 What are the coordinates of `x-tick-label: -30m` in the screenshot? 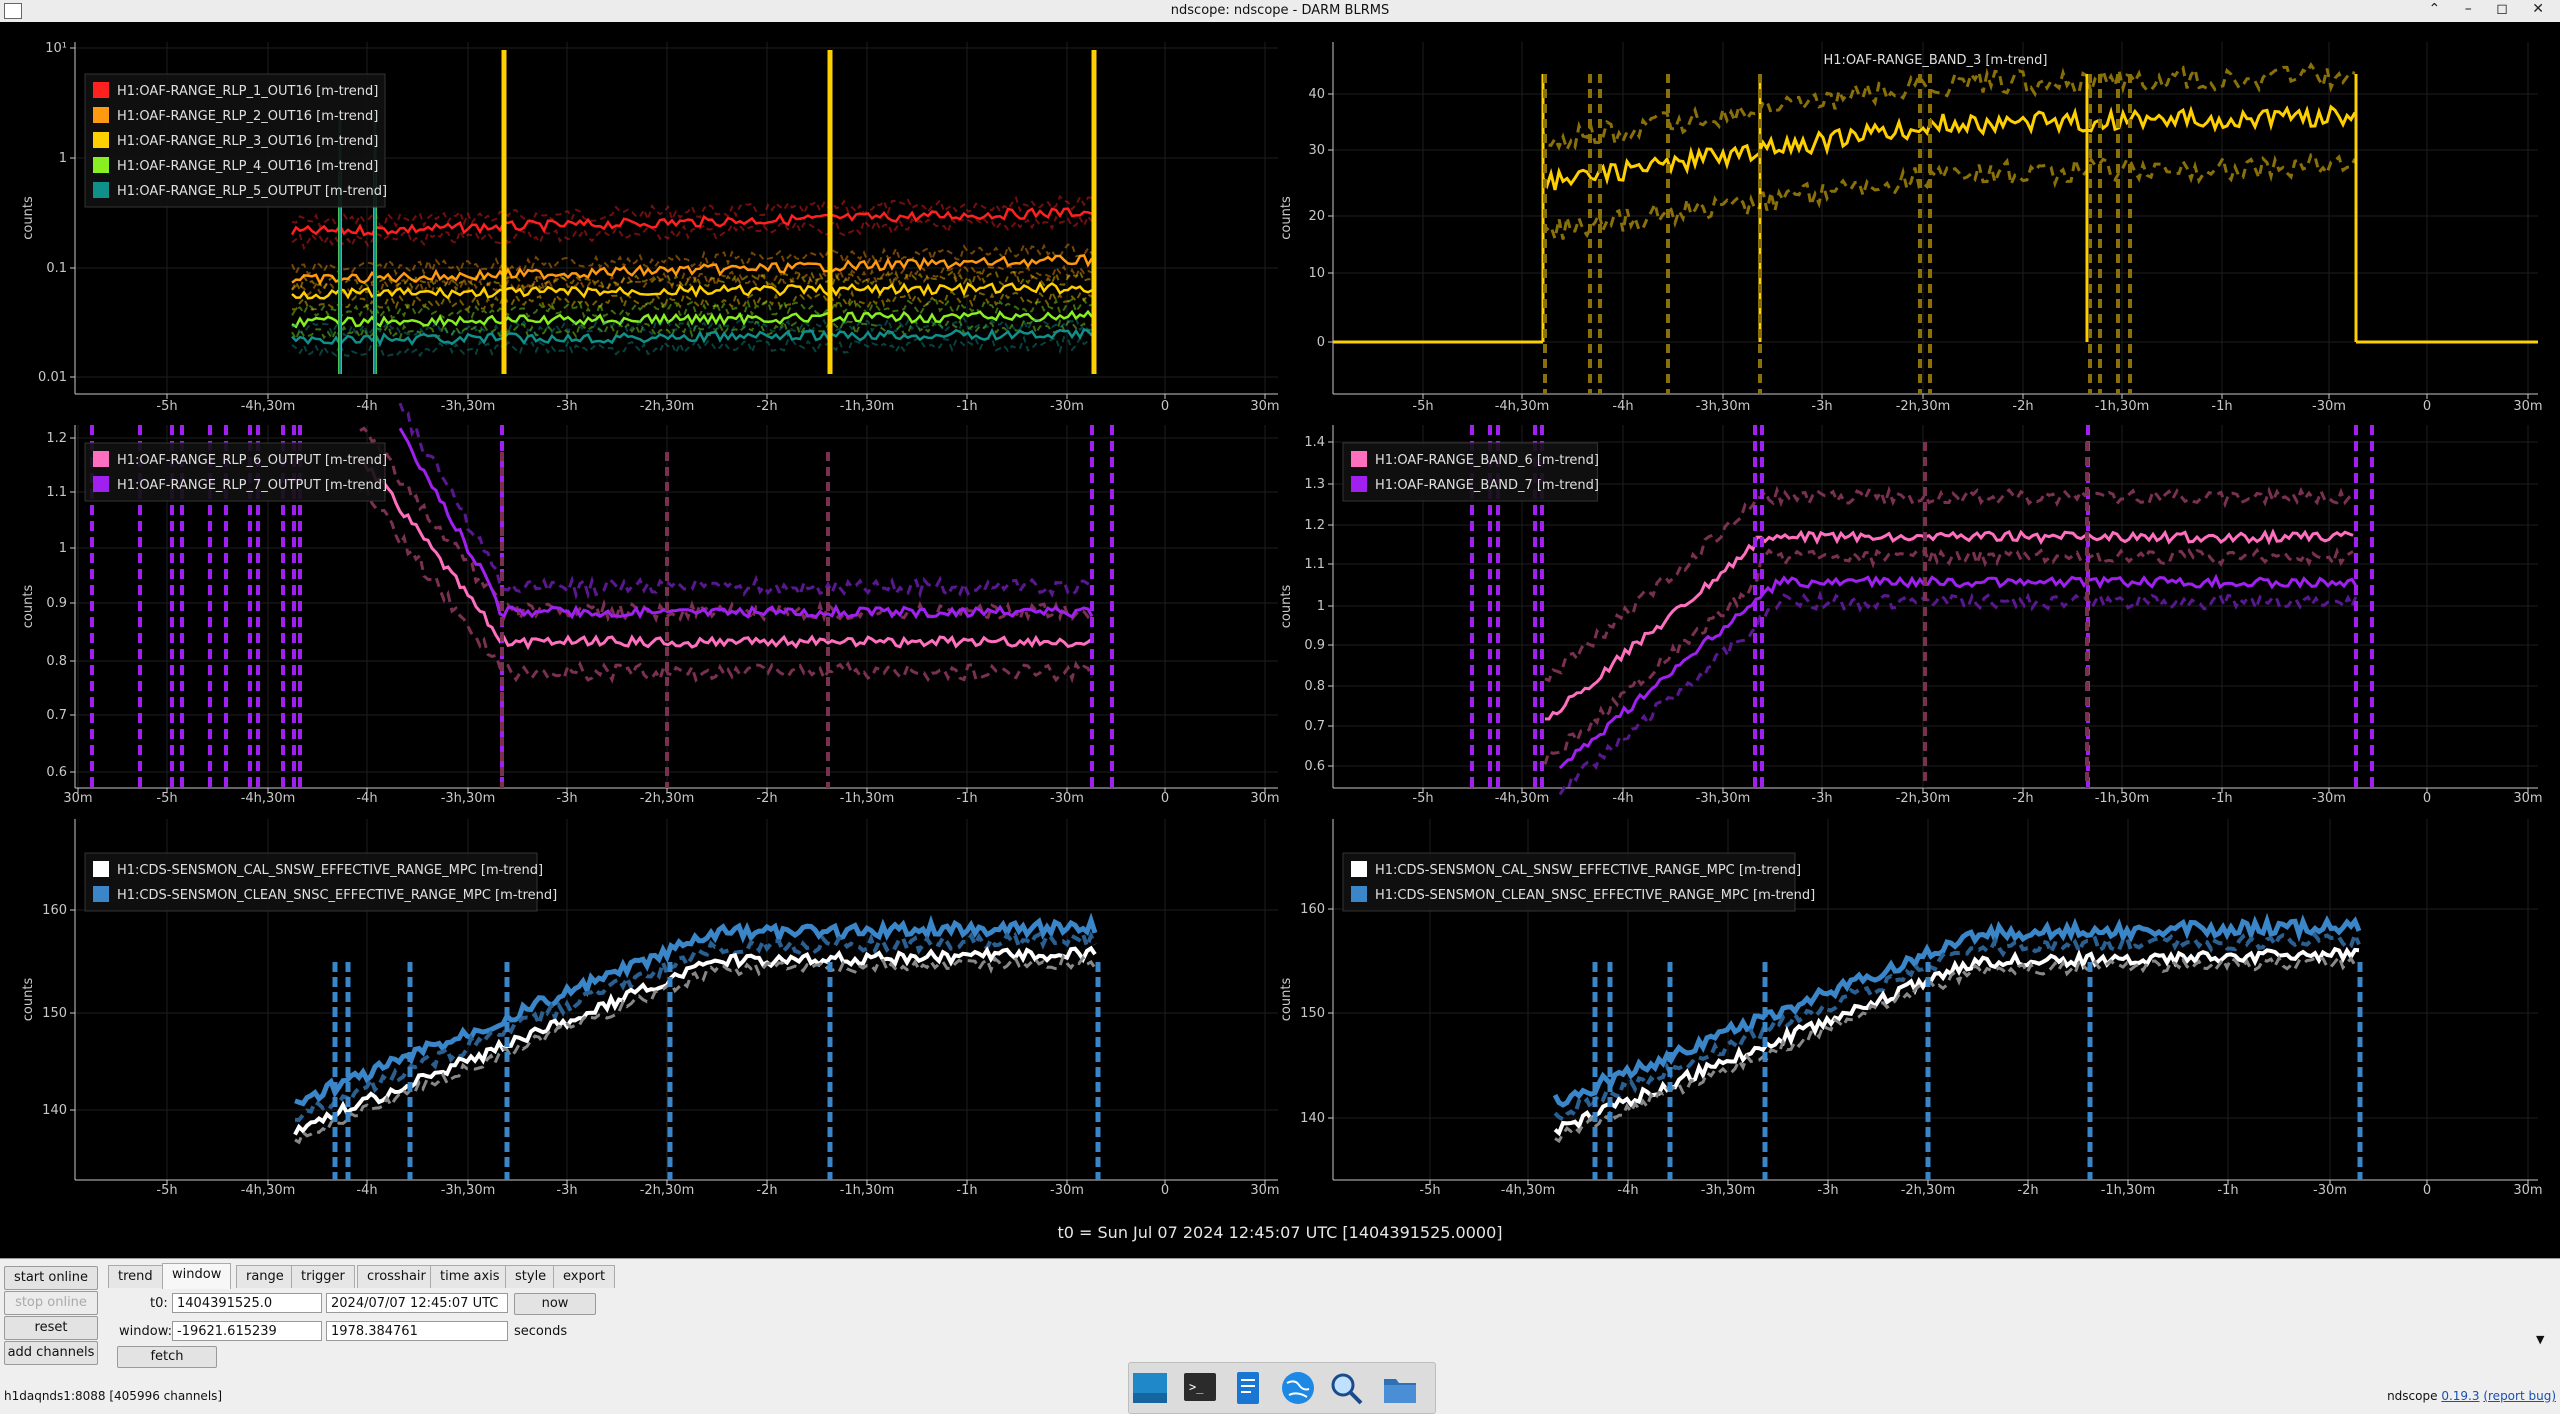 It's located at (2329, 798).